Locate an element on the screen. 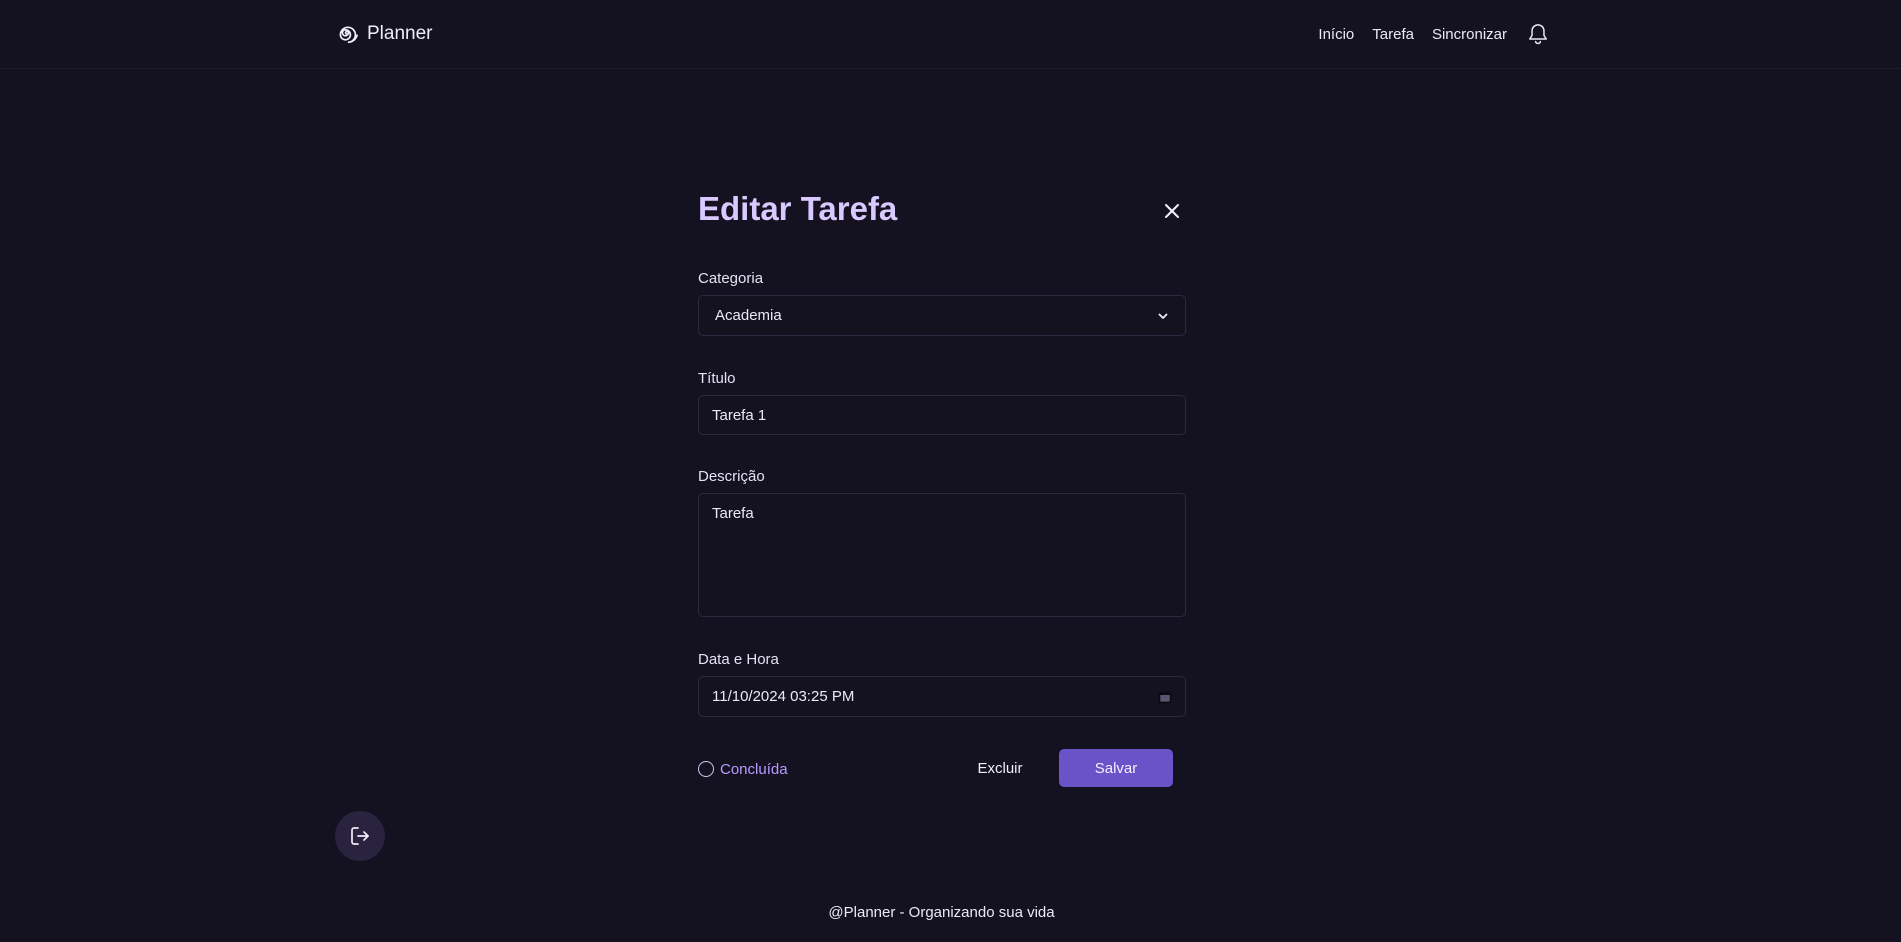 Image resolution: width=1901 pixels, height=942 pixels. description-label: Descrição is located at coordinates (731, 476).